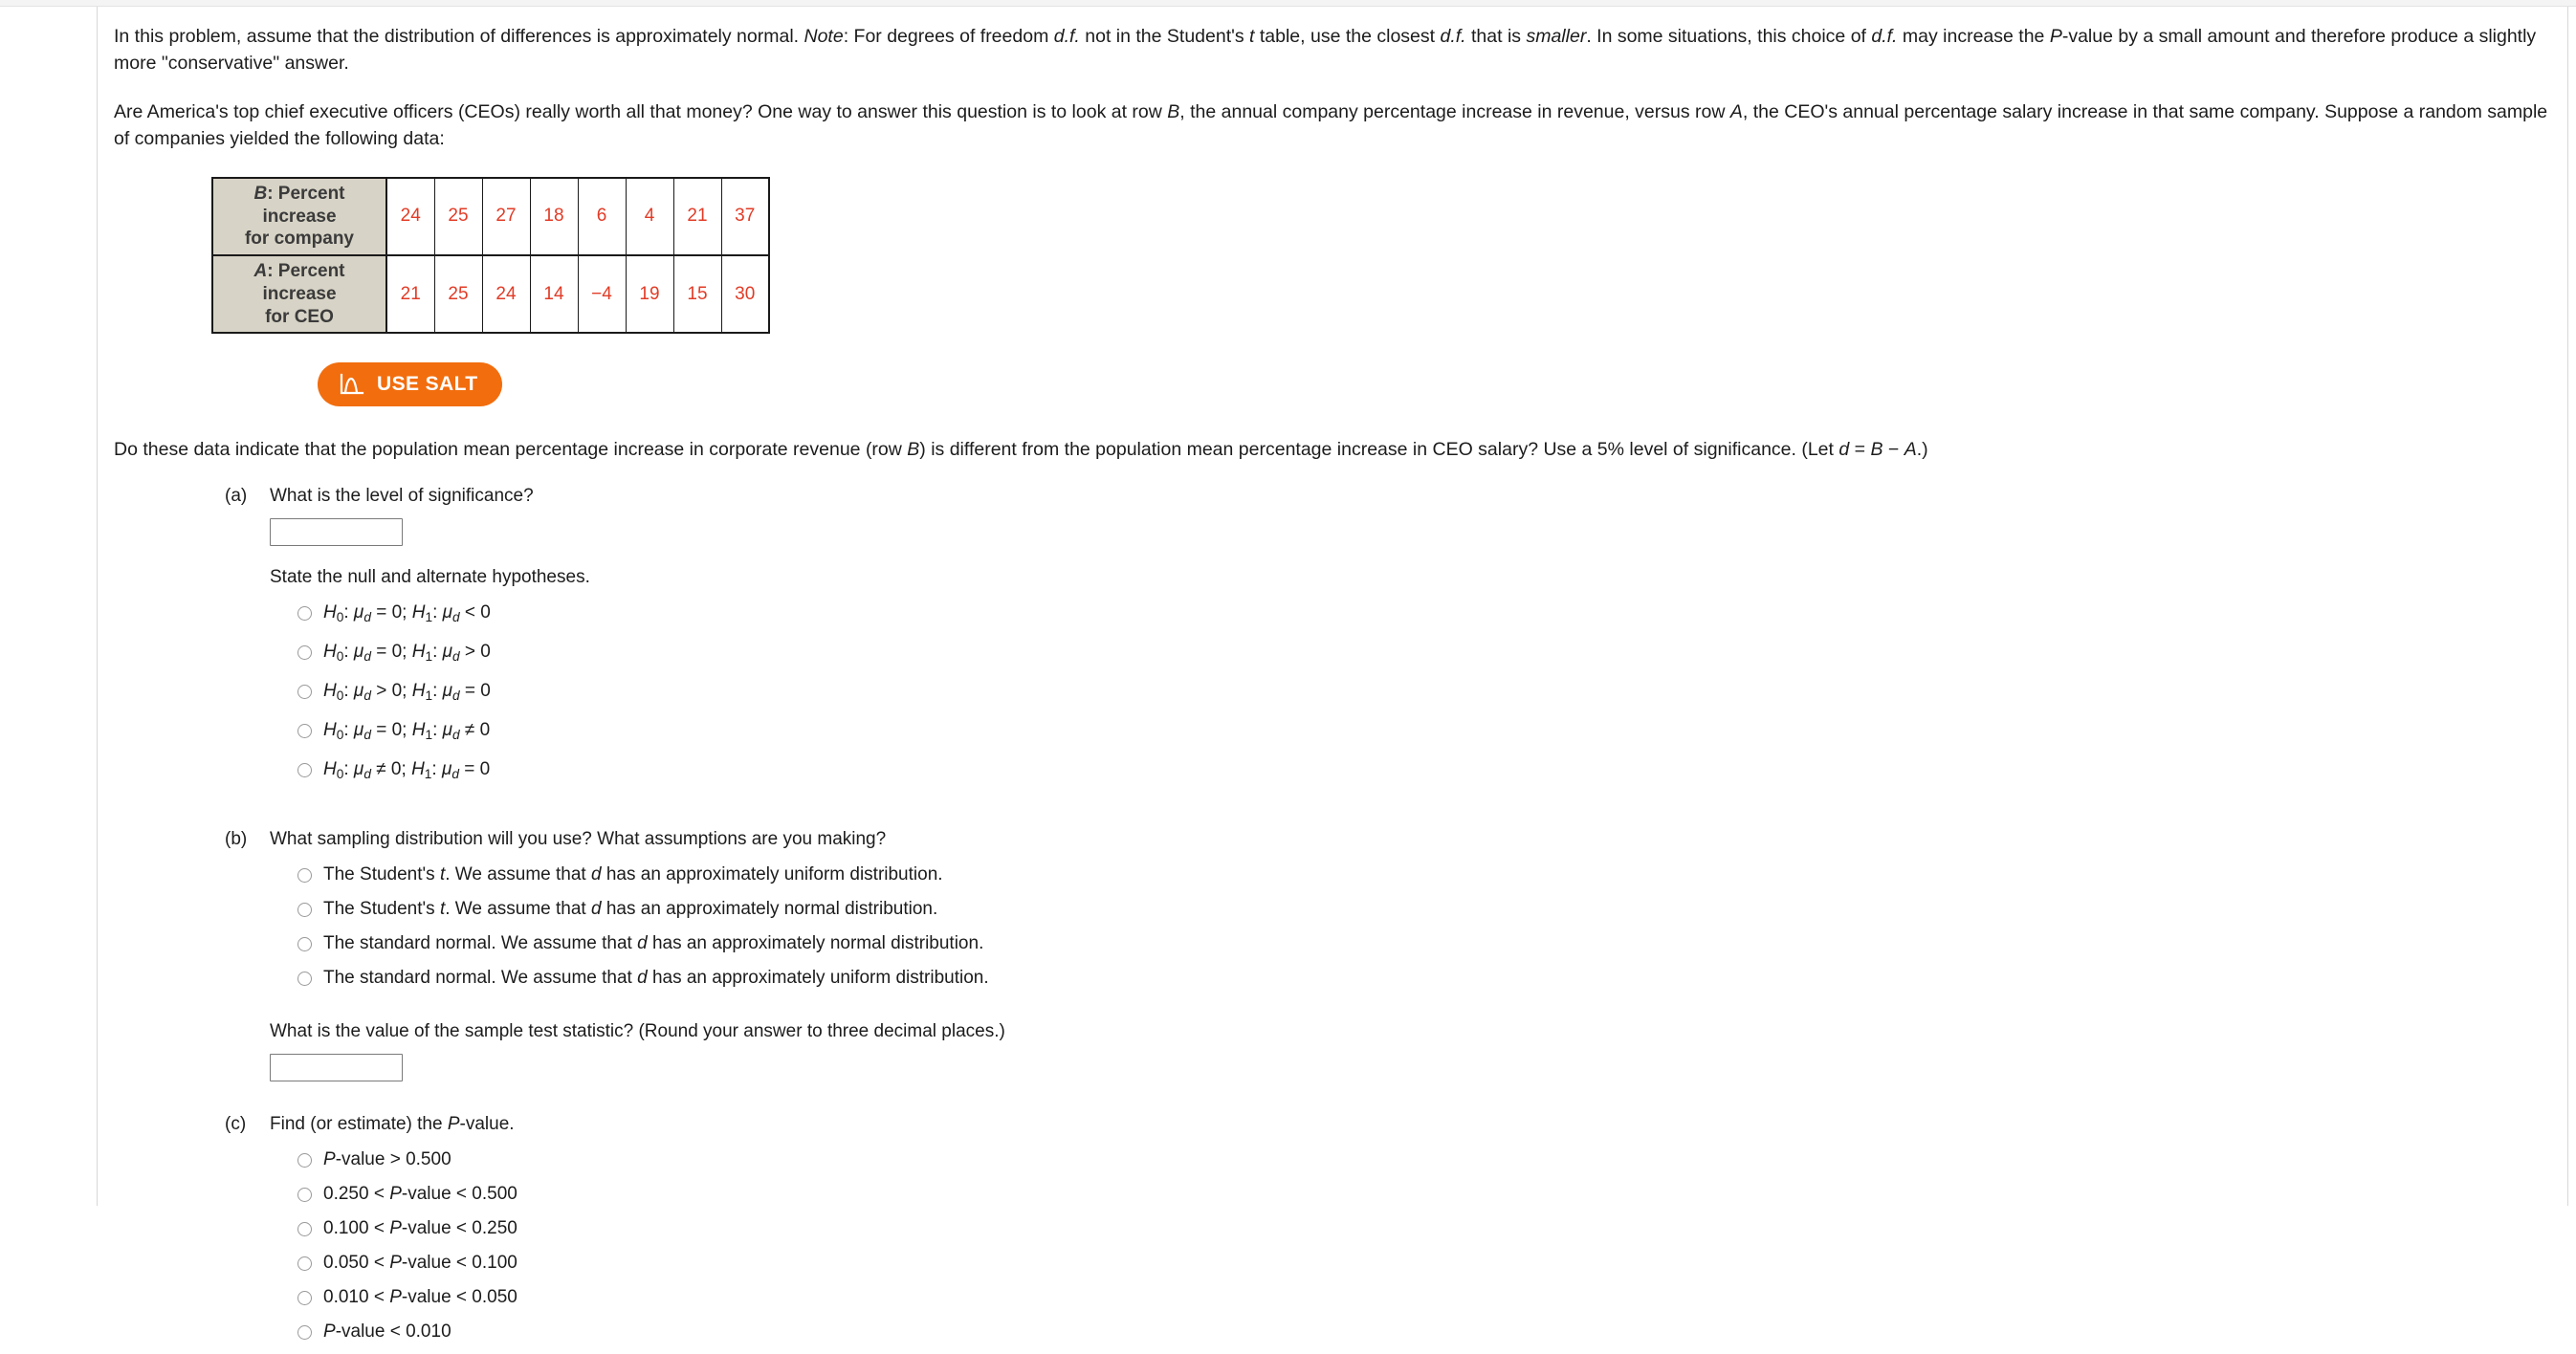 This screenshot has height=1354, width=2576. I want to click on part-a-question: What is the level of significance?, so click(402, 497).